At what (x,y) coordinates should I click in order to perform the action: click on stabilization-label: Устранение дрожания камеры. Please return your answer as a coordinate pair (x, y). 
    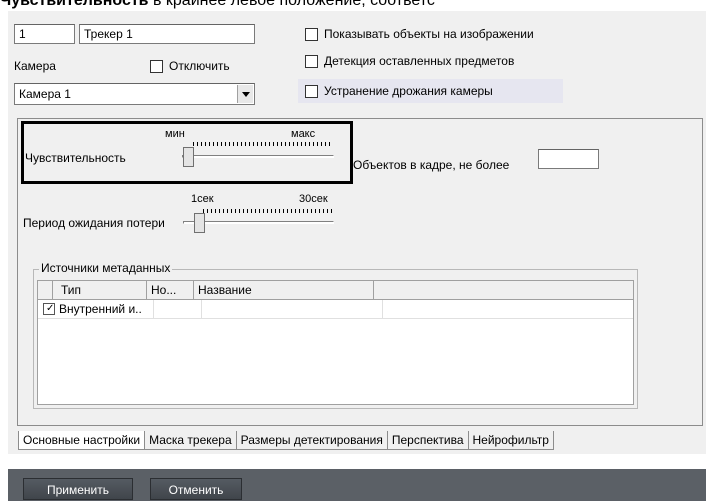
    Looking at the image, I should click on (408, 91).